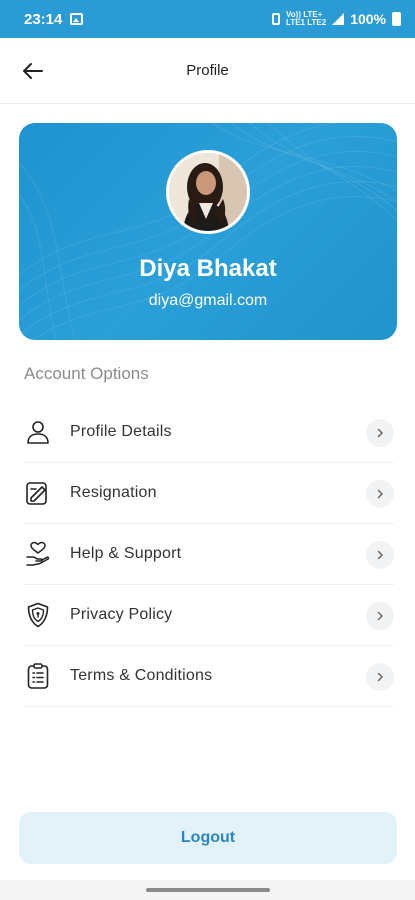 Image resolution: width=415 pixels, height=900 pixels. I want to click on navigation-bar, so click(207, 890).